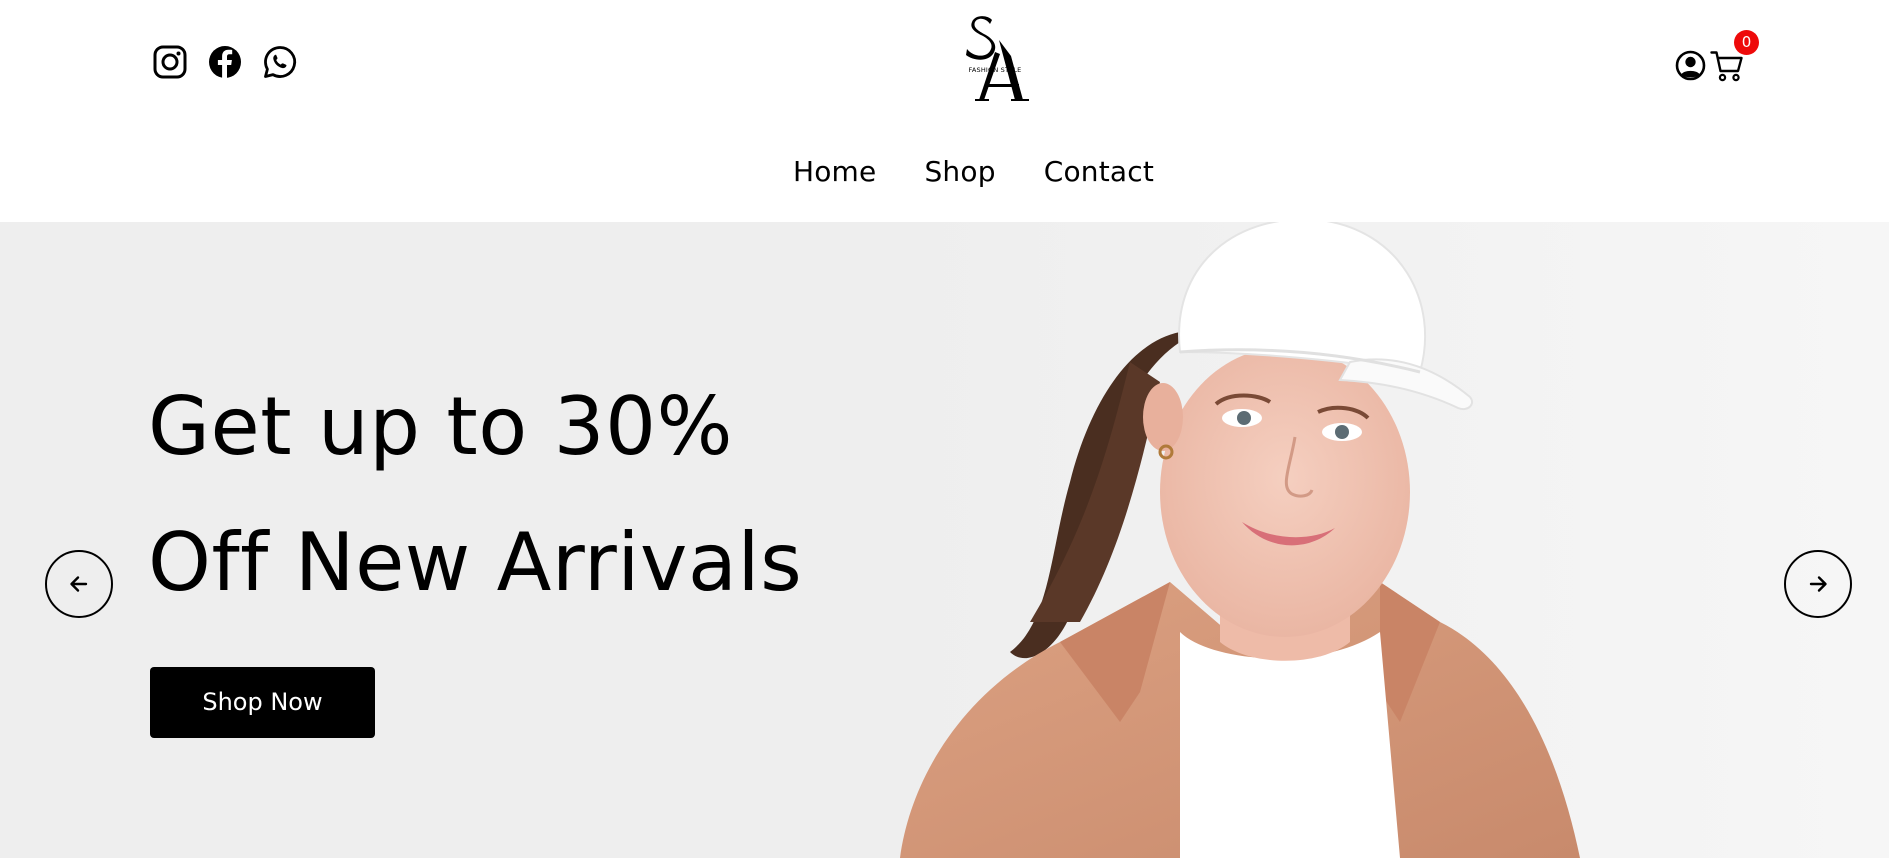 The width and height of the screenshot is (1889, 858). Describe the element at coordinates (475, 562) in the screenshot. I see `hero-headline-line2: Off New Arrivals` at that location.